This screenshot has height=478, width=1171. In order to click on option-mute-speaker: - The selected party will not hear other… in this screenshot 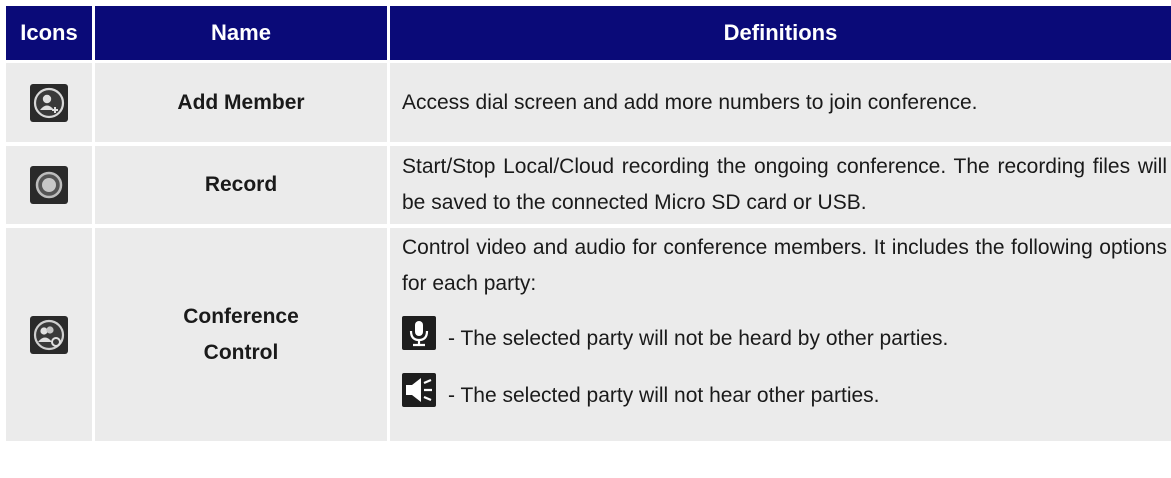, I will do `click(784, 396)`.